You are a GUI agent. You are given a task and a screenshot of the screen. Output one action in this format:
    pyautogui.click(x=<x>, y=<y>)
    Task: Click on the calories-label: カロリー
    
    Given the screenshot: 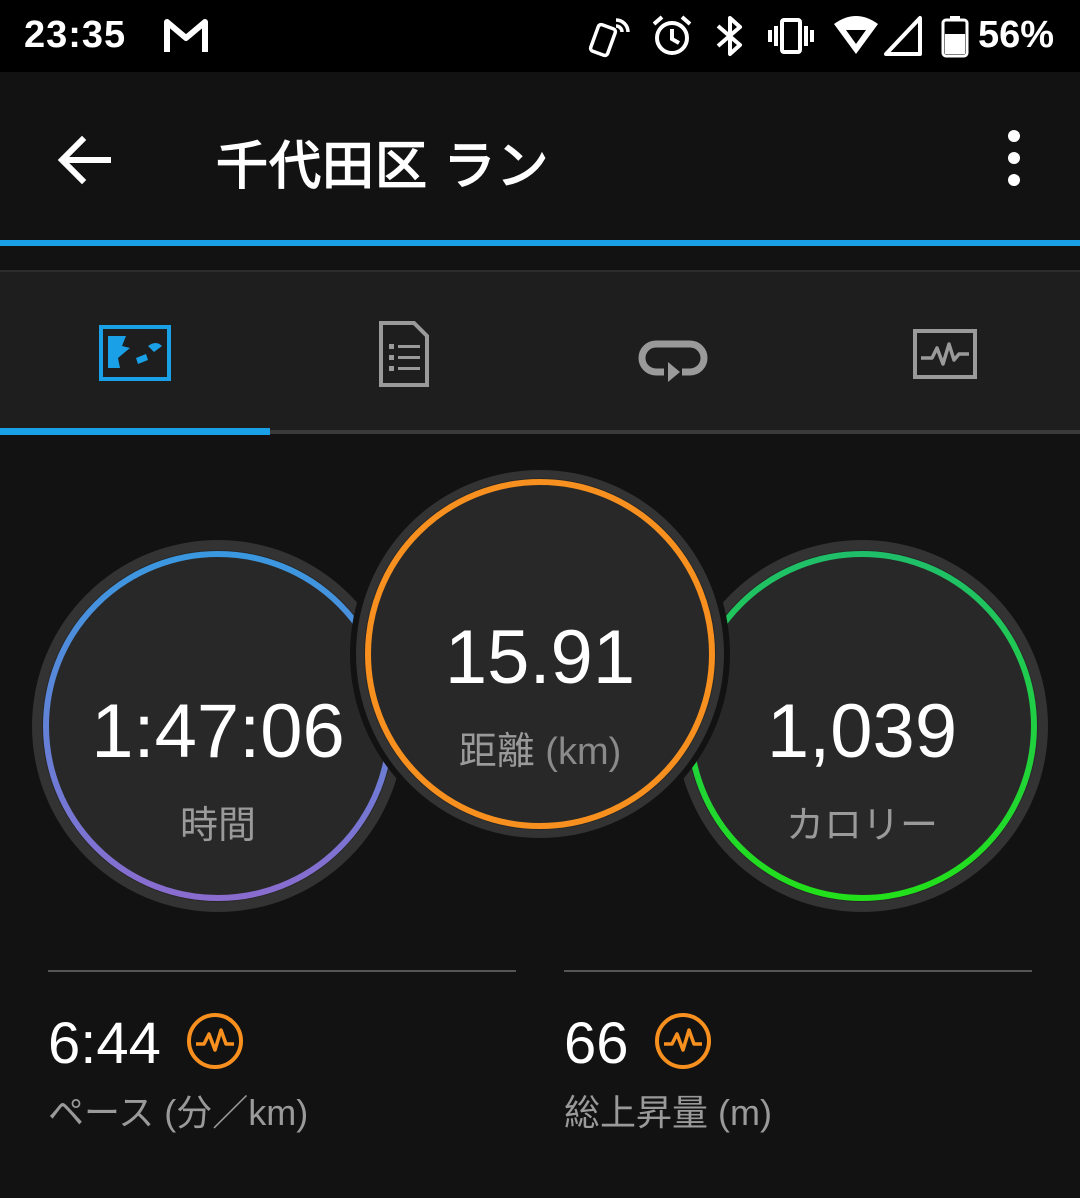 What is the action you would take?
    pyautogui.click(x=861, y=826)
    